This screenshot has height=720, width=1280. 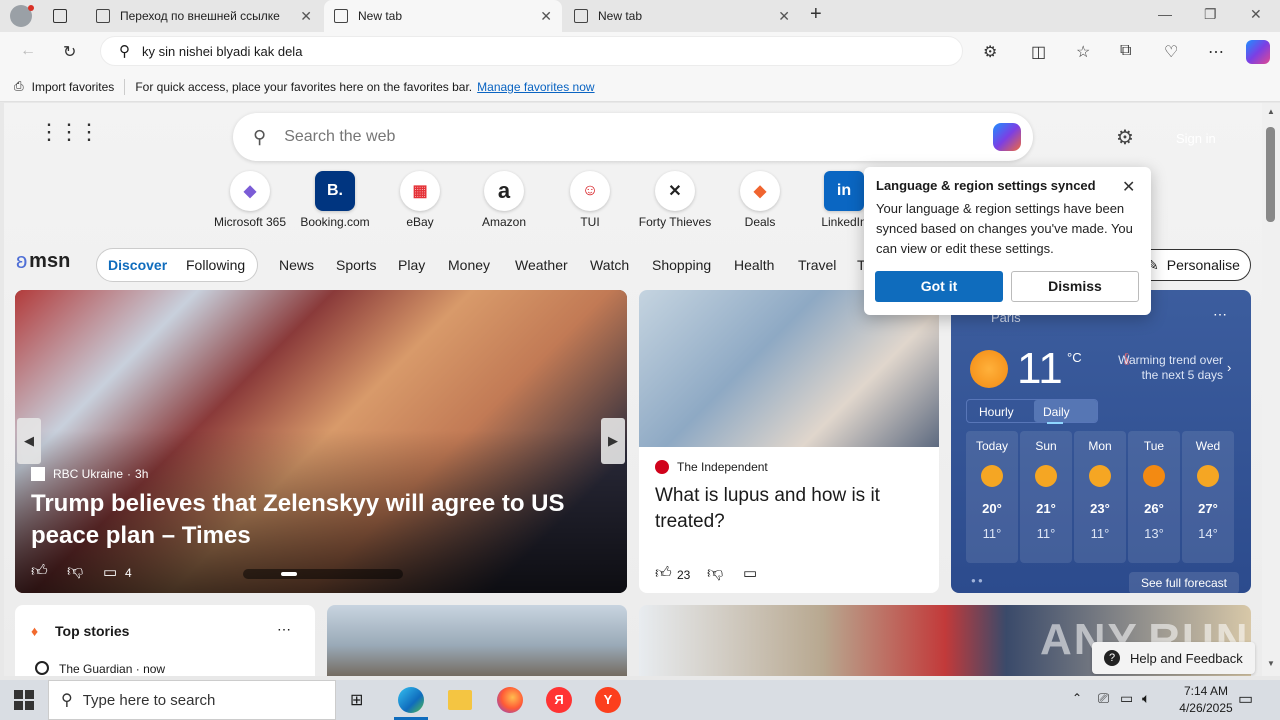 I want to click on hourly-tab: Hourly, so click(x=996, y=412).